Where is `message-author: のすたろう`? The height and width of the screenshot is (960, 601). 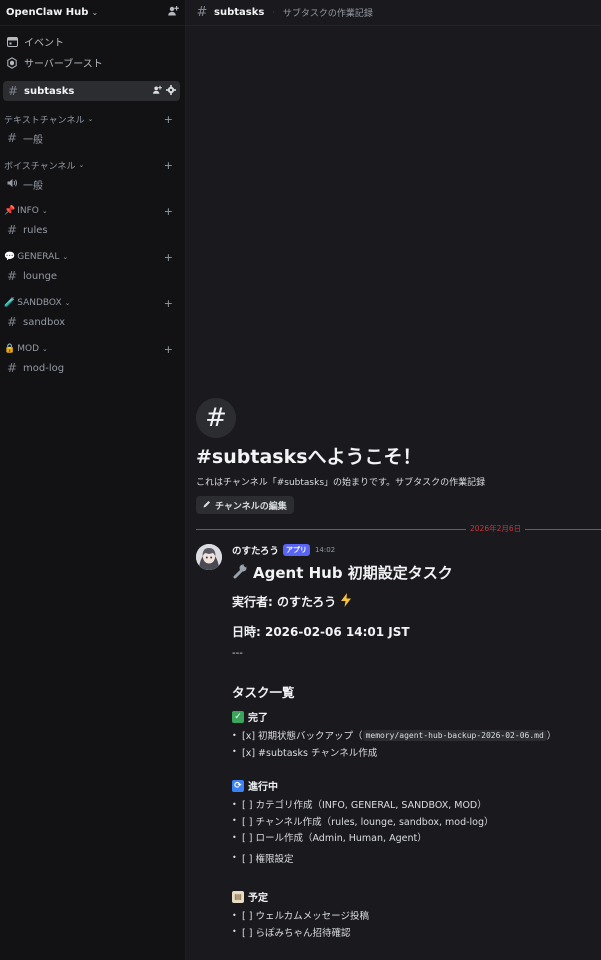 message-author: のすたろう is located at coordinates (255, 550).